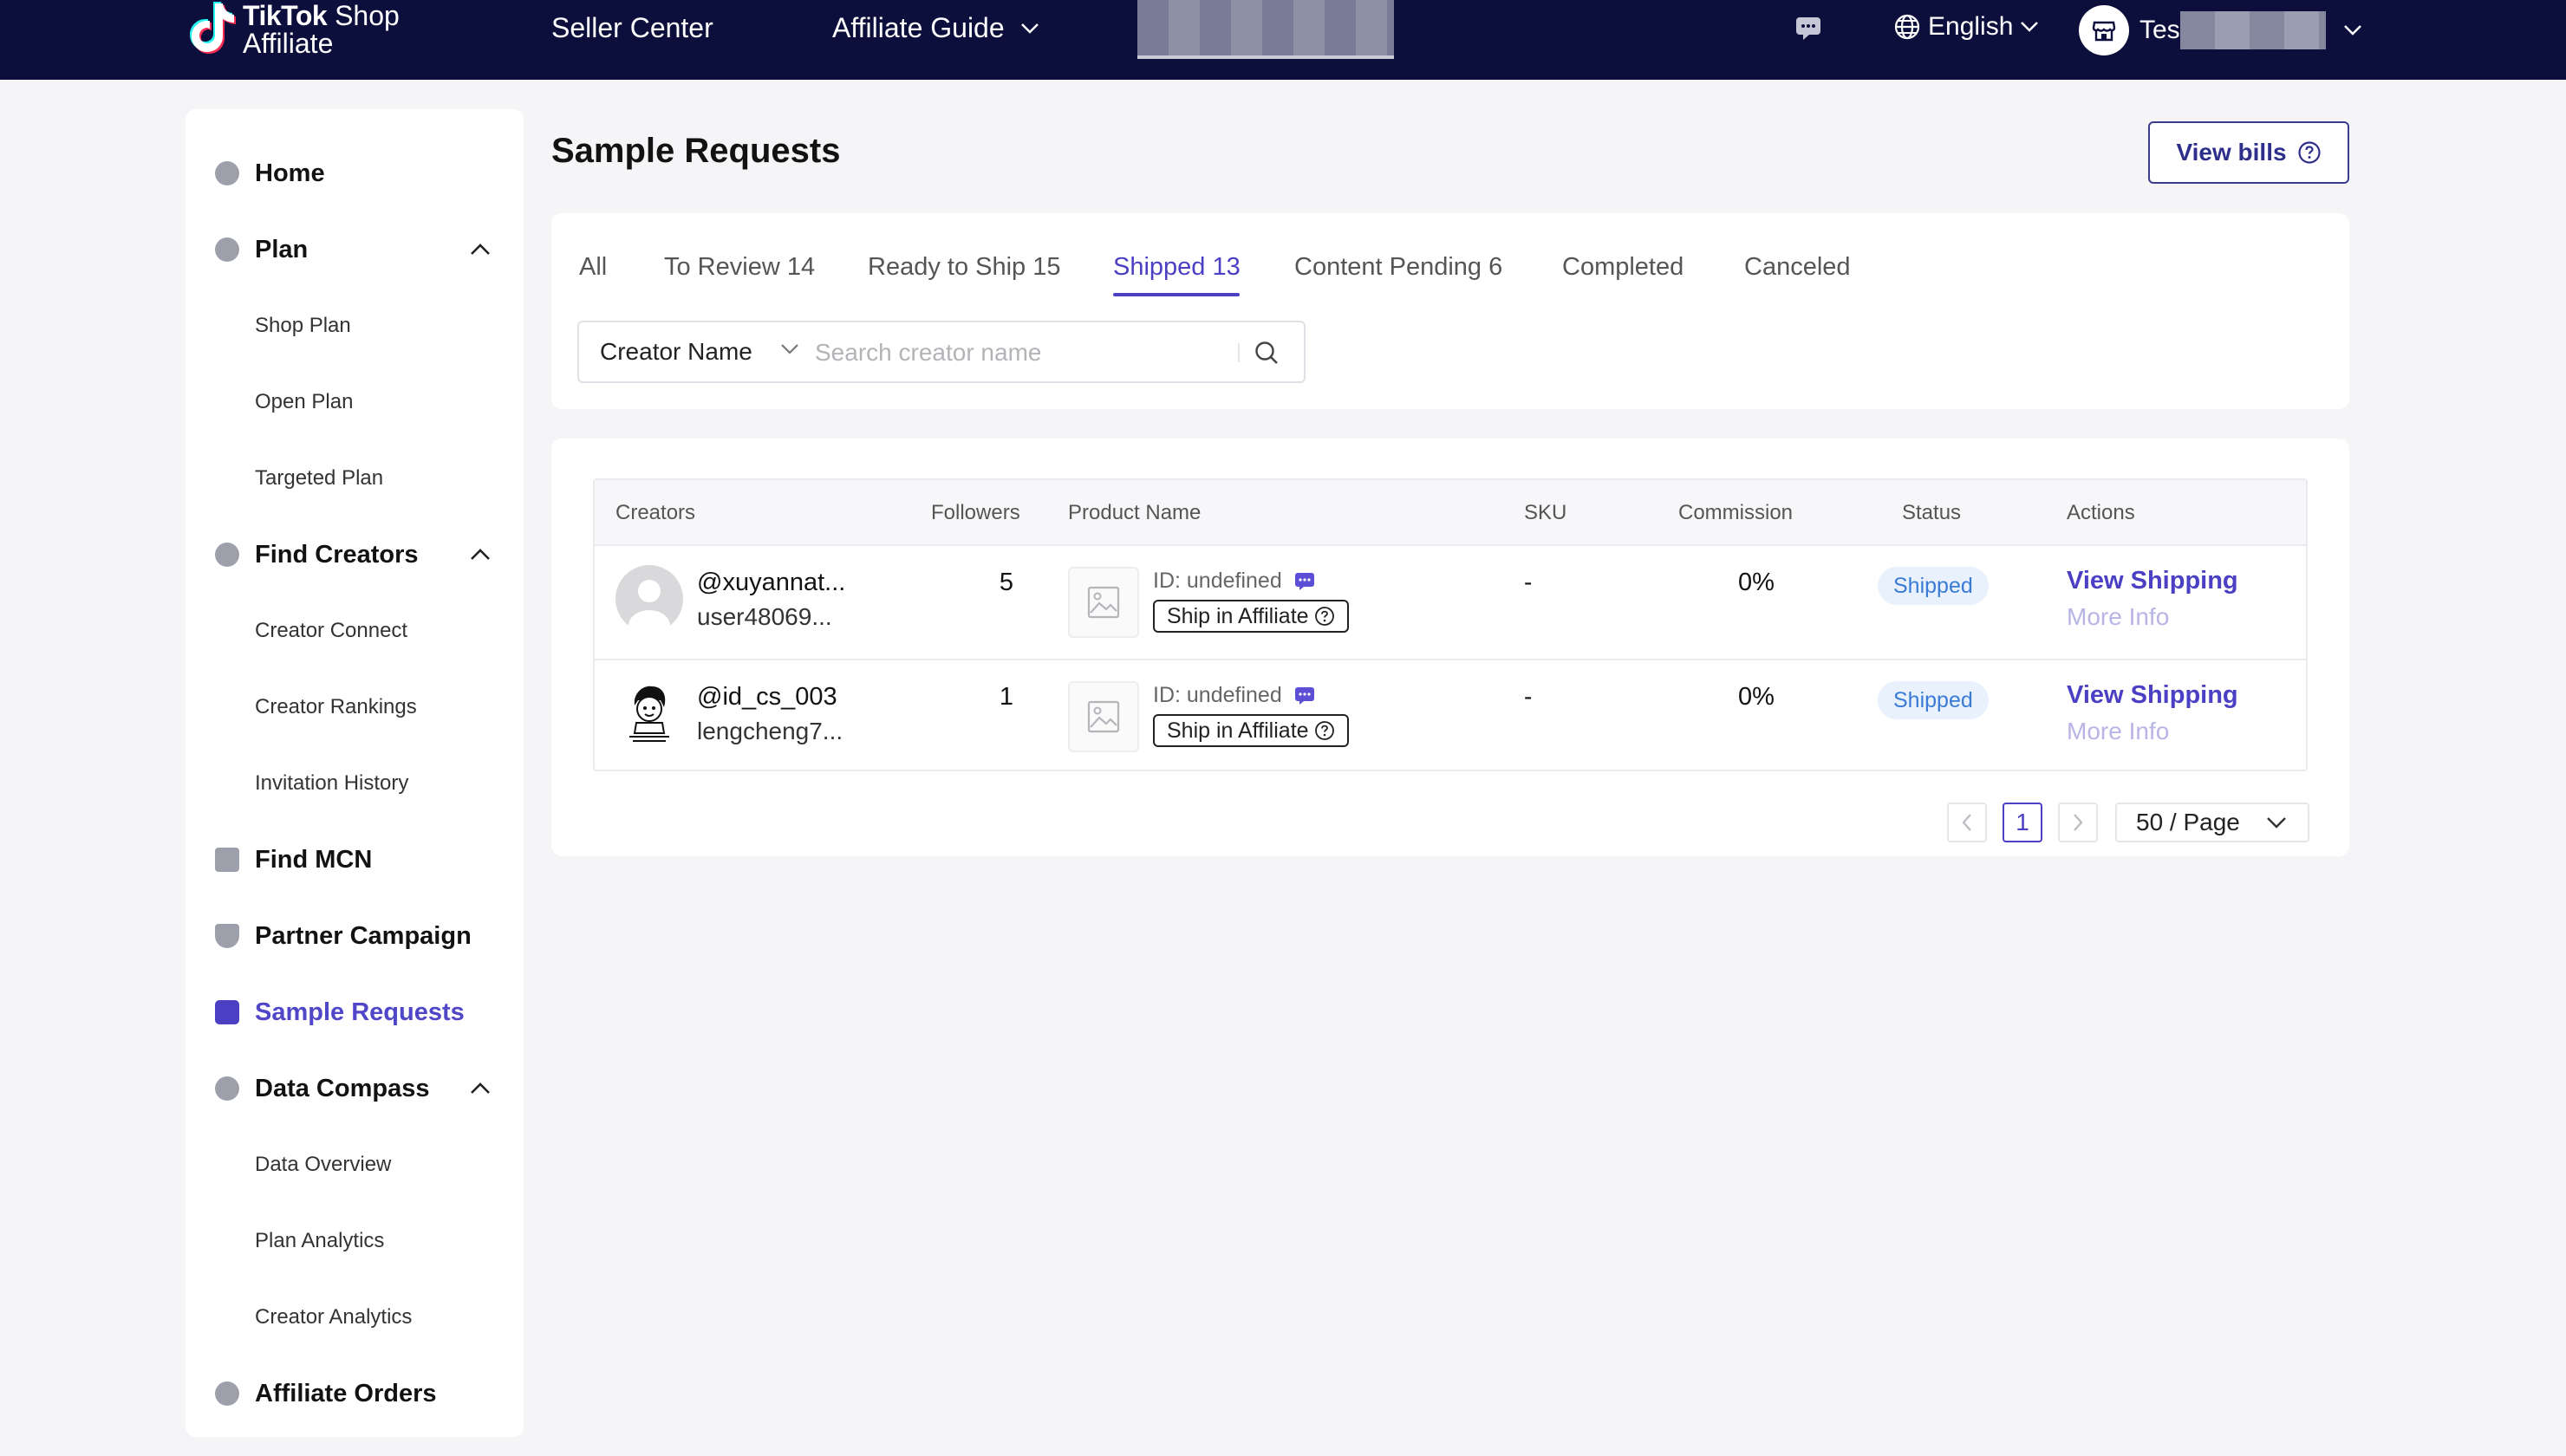 This screenshot has width=2566, height=1456. What do you see at coordinates (355, 250) in the screenshot?
I see `sidebar-item-plan: Plan` at bounding box center [355, 250].